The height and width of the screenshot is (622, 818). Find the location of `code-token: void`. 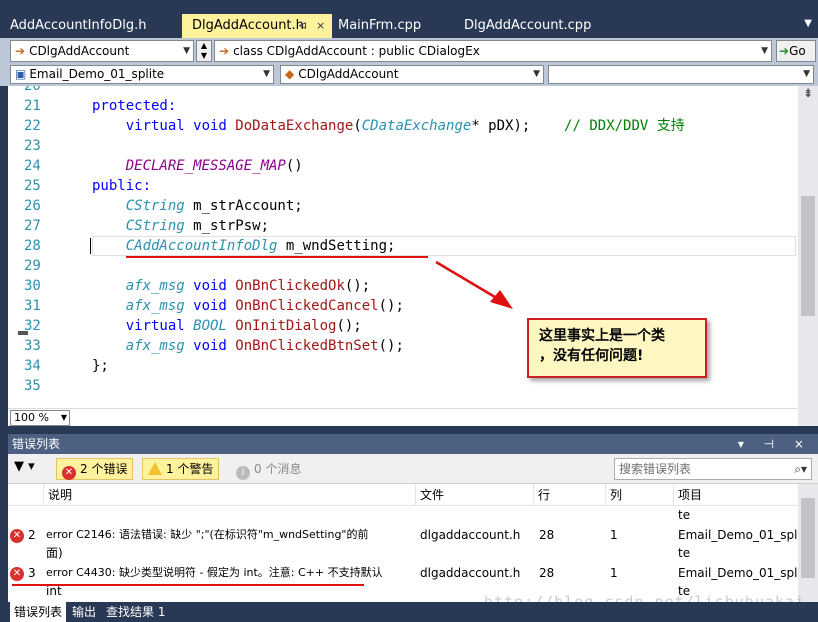

code-token: void is located at coordinates (210, 306).